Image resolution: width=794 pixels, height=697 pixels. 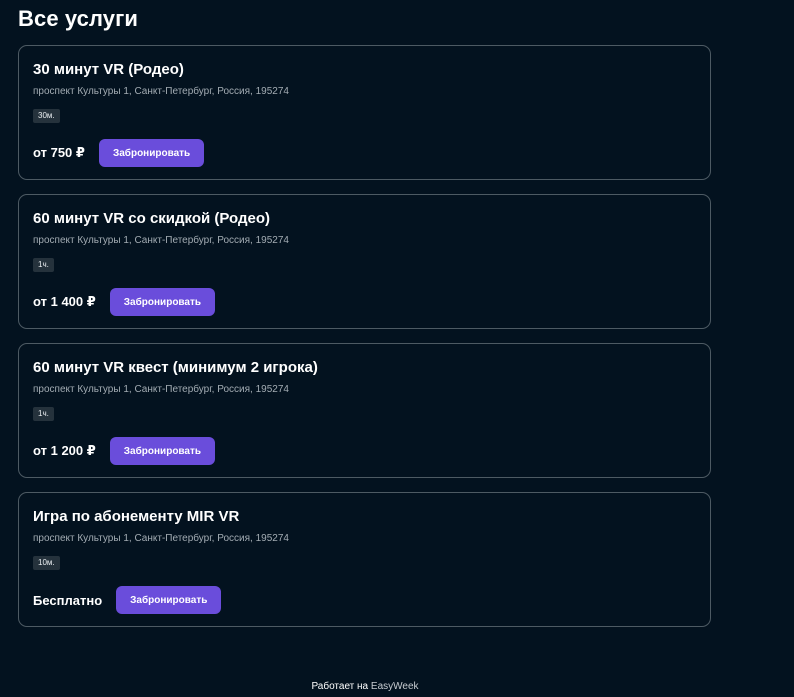 What do you see at coordinates (175, 367) in the screenshot?
I see `service-title: 60 минут VR квест (минимум 2 игрока)` at bounding box center [175, 367].